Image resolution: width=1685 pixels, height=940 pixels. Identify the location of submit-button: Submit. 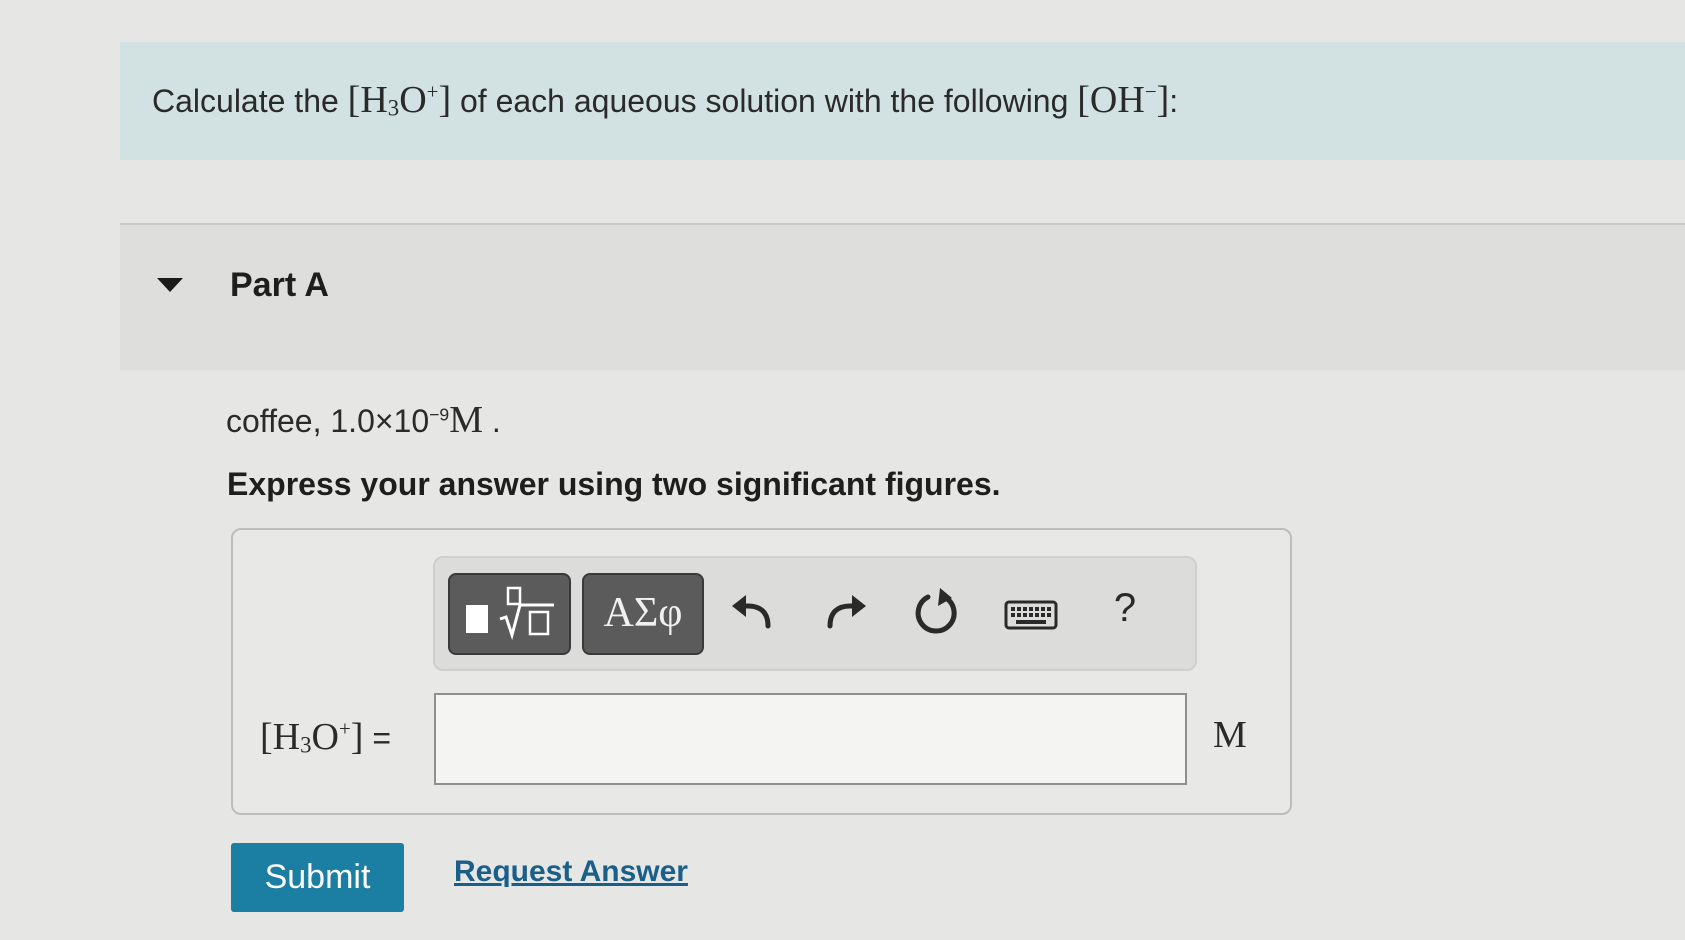
(317, 877).